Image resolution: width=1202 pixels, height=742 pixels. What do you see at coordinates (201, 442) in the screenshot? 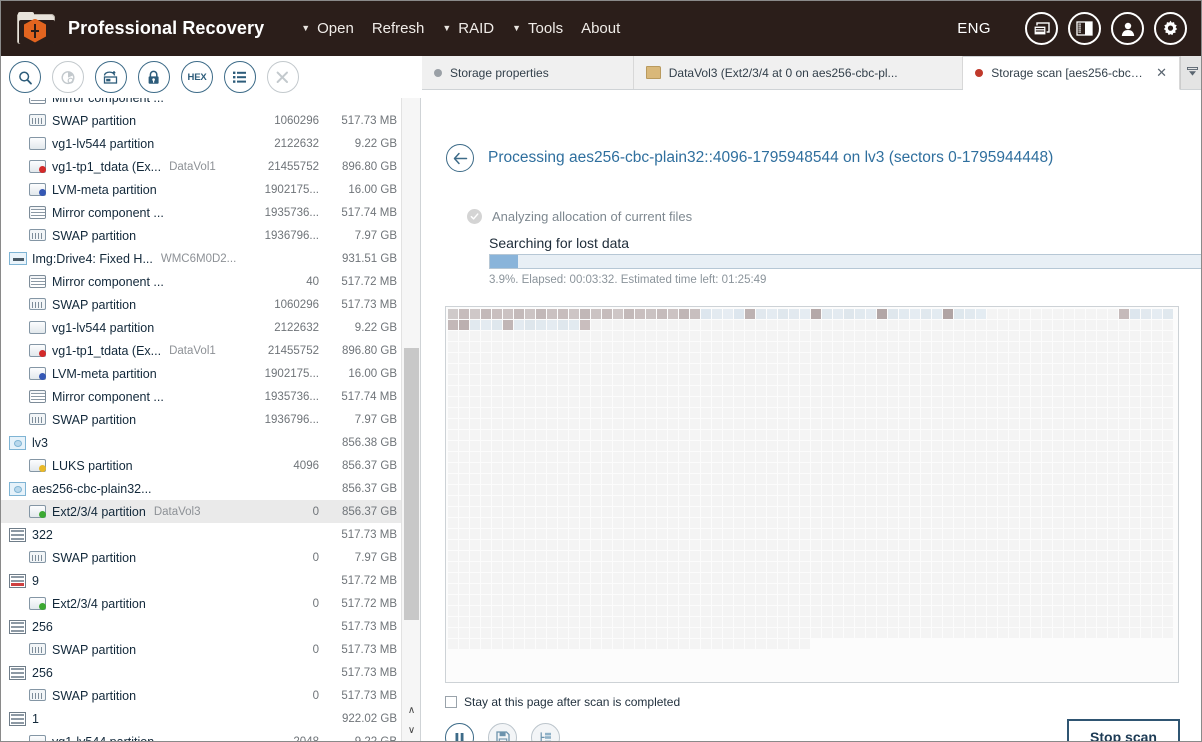
I see `tree-row: lv3 856.38 GB` at bounding box center [201, 442].